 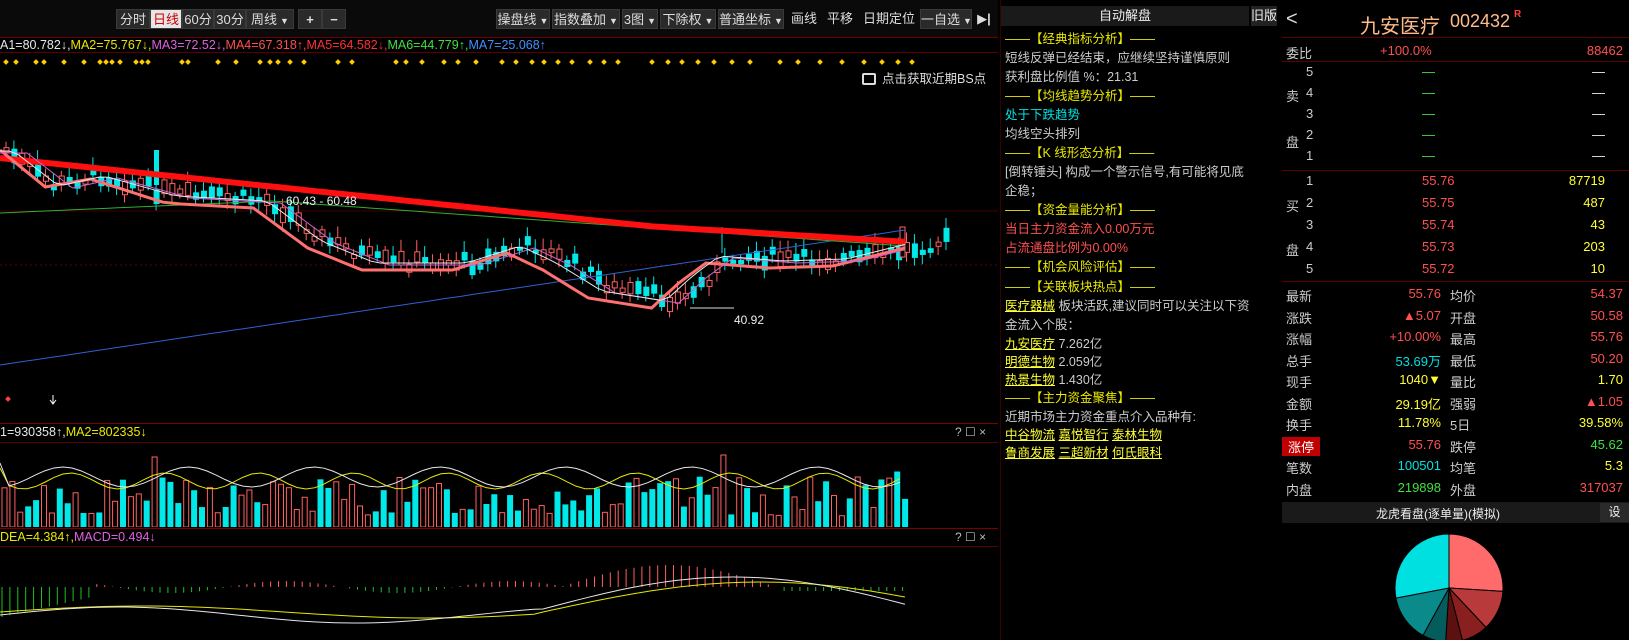 What do you see at coordinates (1463, 318) in the screenshot?
I see `stat-label: 开盘` at bounding box center [1463, 318].